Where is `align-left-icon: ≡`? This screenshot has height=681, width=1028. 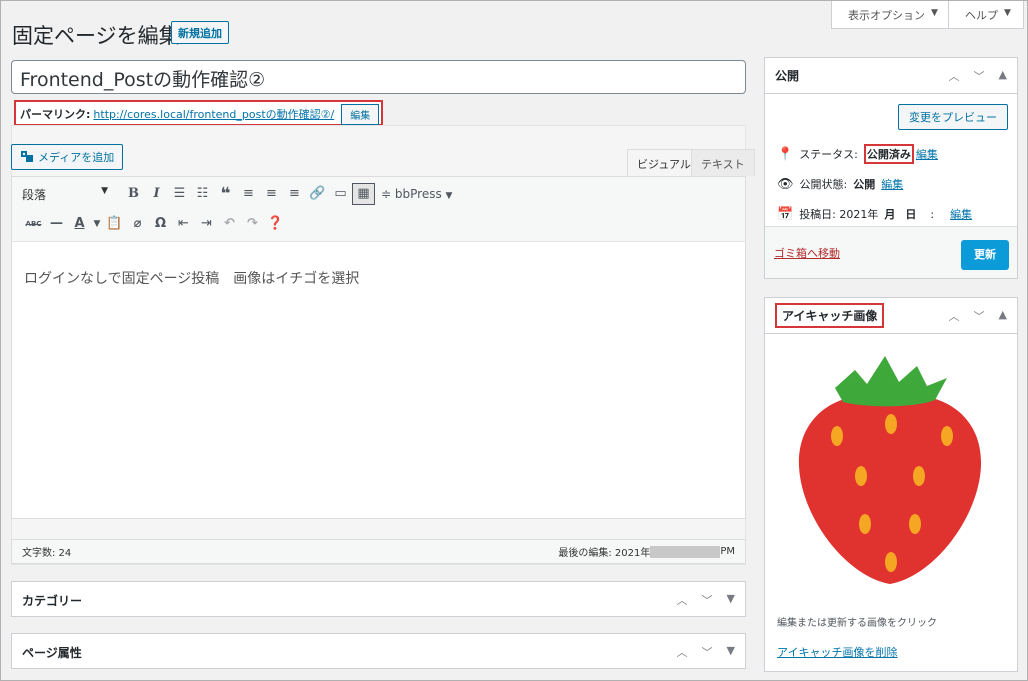 align-left-icon: ≡ is located at coordinates (248, 194).